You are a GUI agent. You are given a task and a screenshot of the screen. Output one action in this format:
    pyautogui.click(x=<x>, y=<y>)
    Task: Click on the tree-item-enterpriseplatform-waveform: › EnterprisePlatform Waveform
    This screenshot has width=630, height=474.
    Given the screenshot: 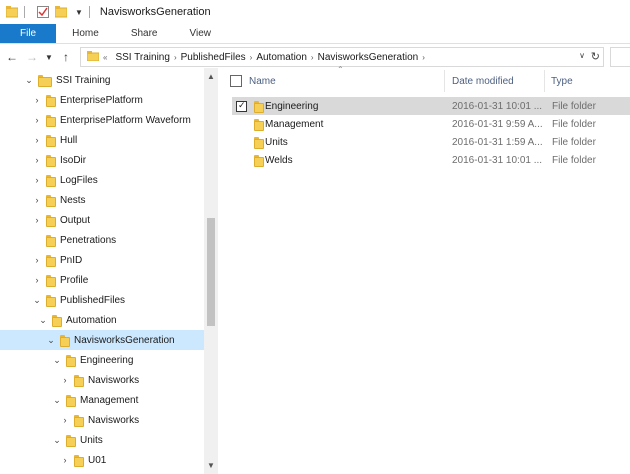 What is the action you would take?
    pyautogui.click(x=102, y=120)
    